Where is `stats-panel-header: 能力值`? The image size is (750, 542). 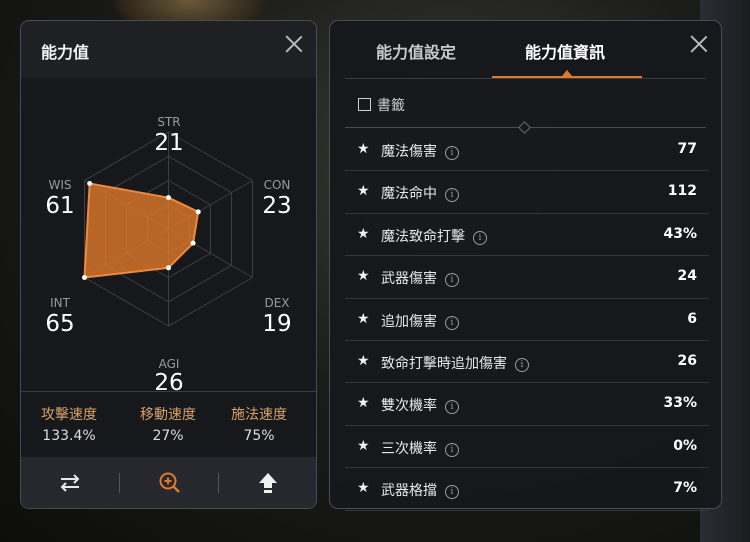 stats-panel-header: 能力值 is located at coordinates (168, 49).